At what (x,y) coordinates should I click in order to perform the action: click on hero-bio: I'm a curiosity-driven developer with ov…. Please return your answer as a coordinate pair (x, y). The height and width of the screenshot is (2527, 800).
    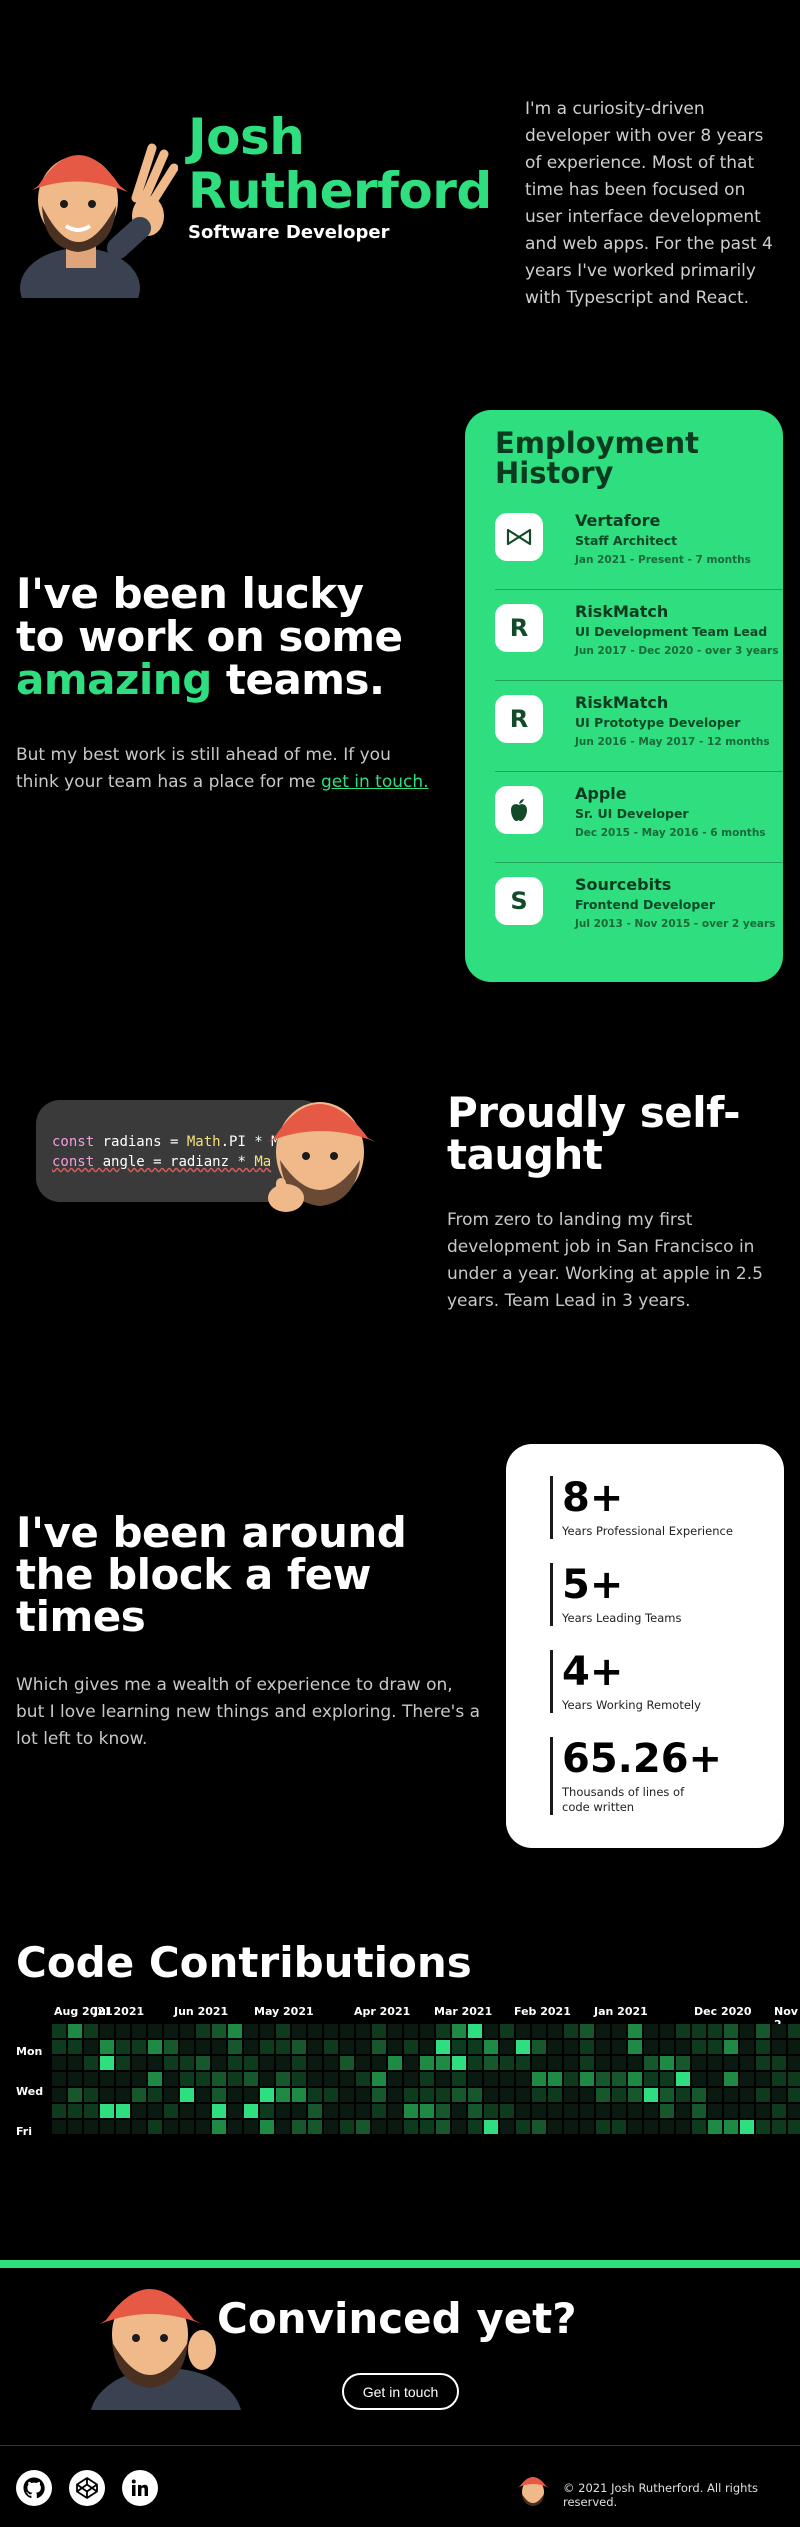
    Looking at the image, I should click on (649, 203).